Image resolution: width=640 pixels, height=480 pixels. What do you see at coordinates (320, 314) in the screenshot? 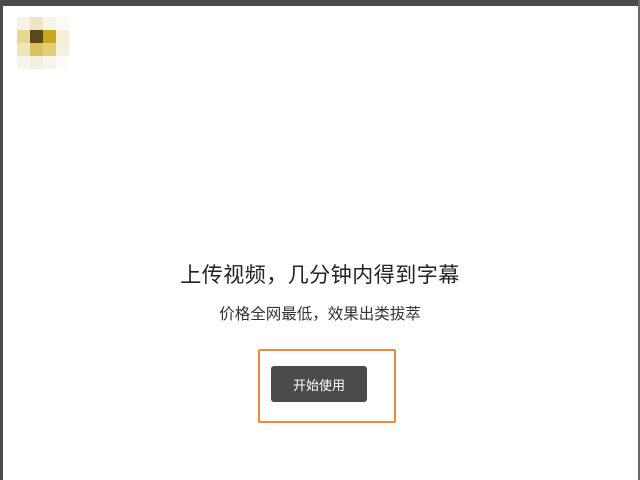
I see `hero-subtitle: 价格全网最低，效果出类拔萃` at bounding box center [320, 314].